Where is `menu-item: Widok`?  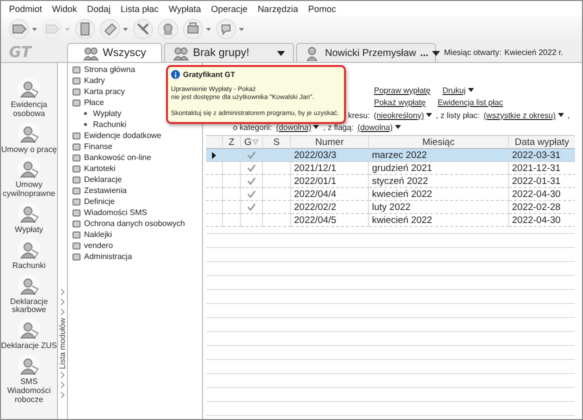
menu-item: Widok is located at coordinates (64, 9).